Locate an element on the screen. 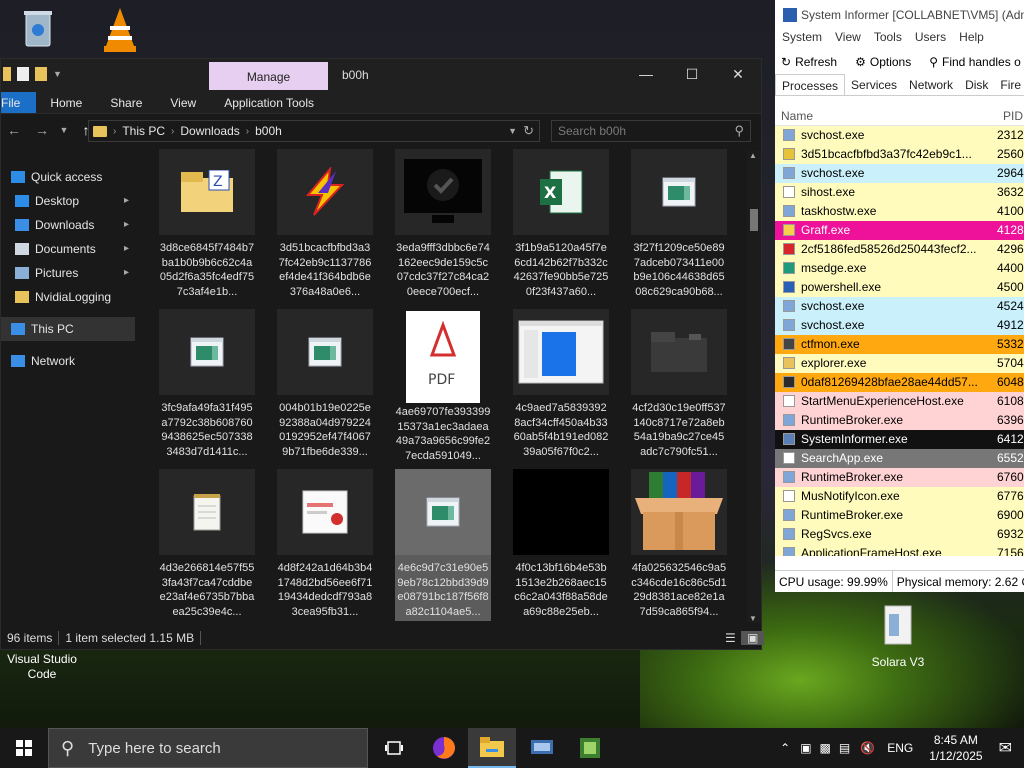  clock: 8:45 AM 1/12/2025 is located at coordinates (955, 748).